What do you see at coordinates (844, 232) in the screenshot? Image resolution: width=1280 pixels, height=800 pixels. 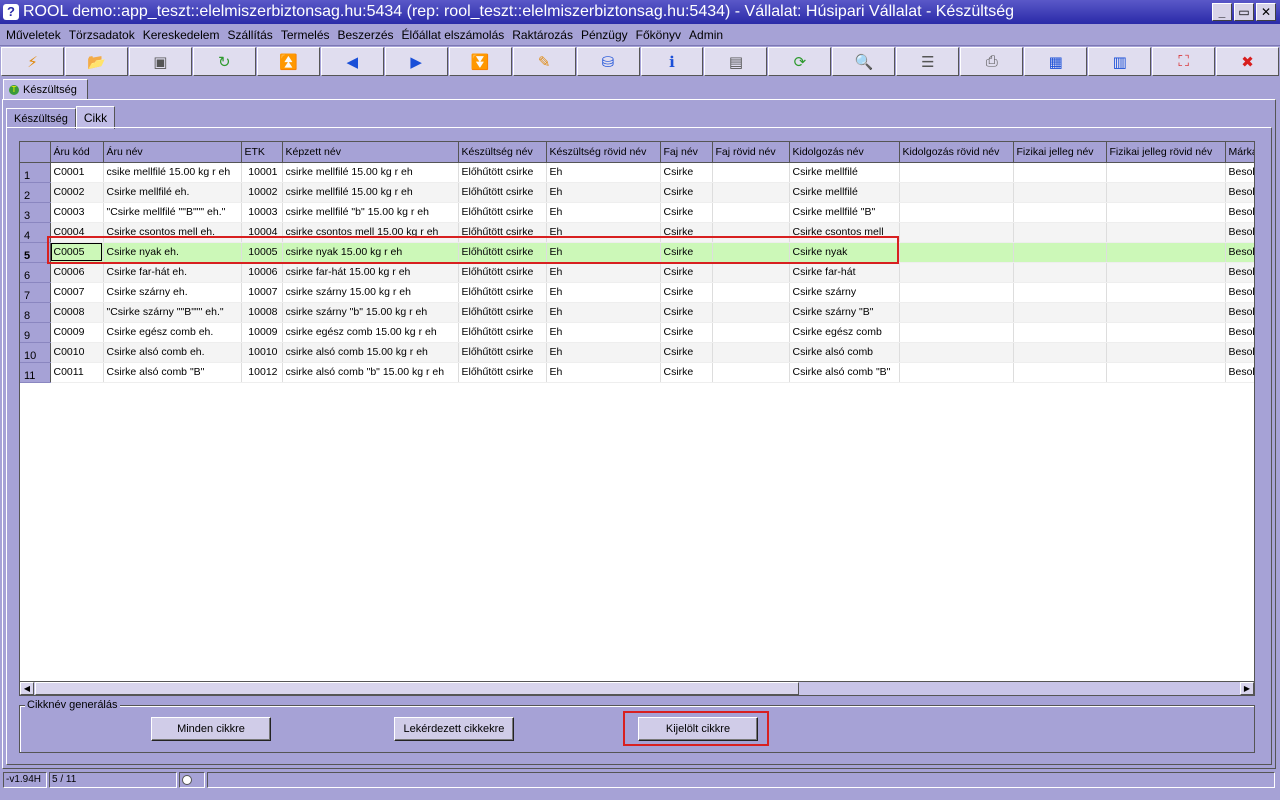 I see `table-cell: Csirke csontos mell` at bounding box center [844, 232].